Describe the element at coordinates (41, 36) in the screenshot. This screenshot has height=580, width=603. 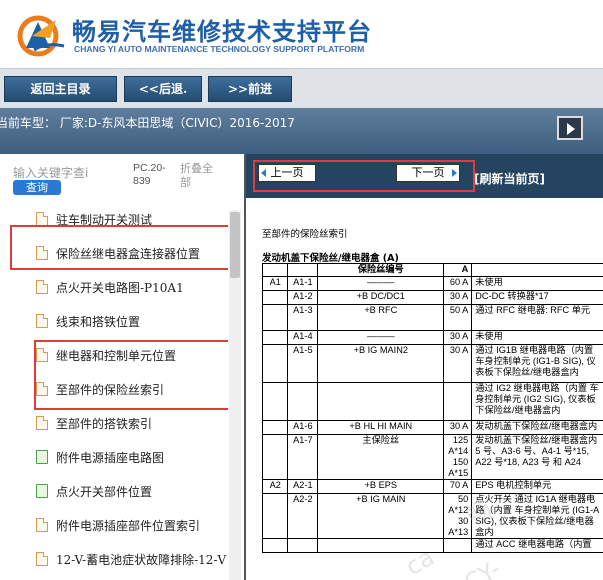
I see `brand-logo-icon` at that location.